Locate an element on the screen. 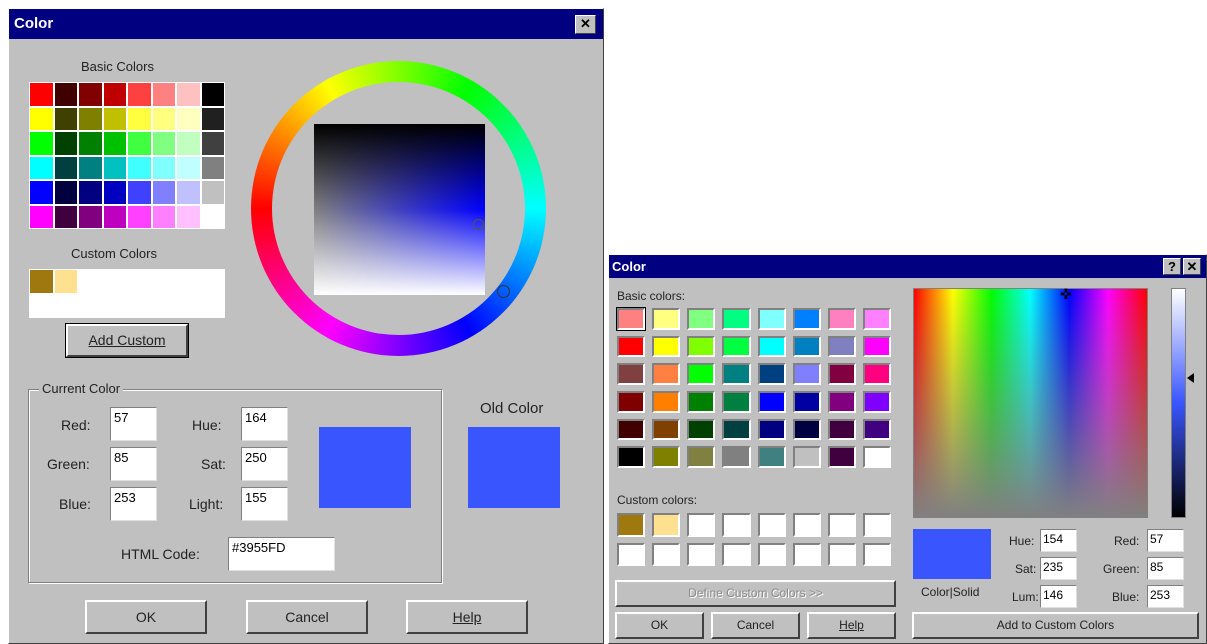 The width and height of the screenshot is (1207, 644). blue-field-right: 253 is located at coordinates (1165, 596).